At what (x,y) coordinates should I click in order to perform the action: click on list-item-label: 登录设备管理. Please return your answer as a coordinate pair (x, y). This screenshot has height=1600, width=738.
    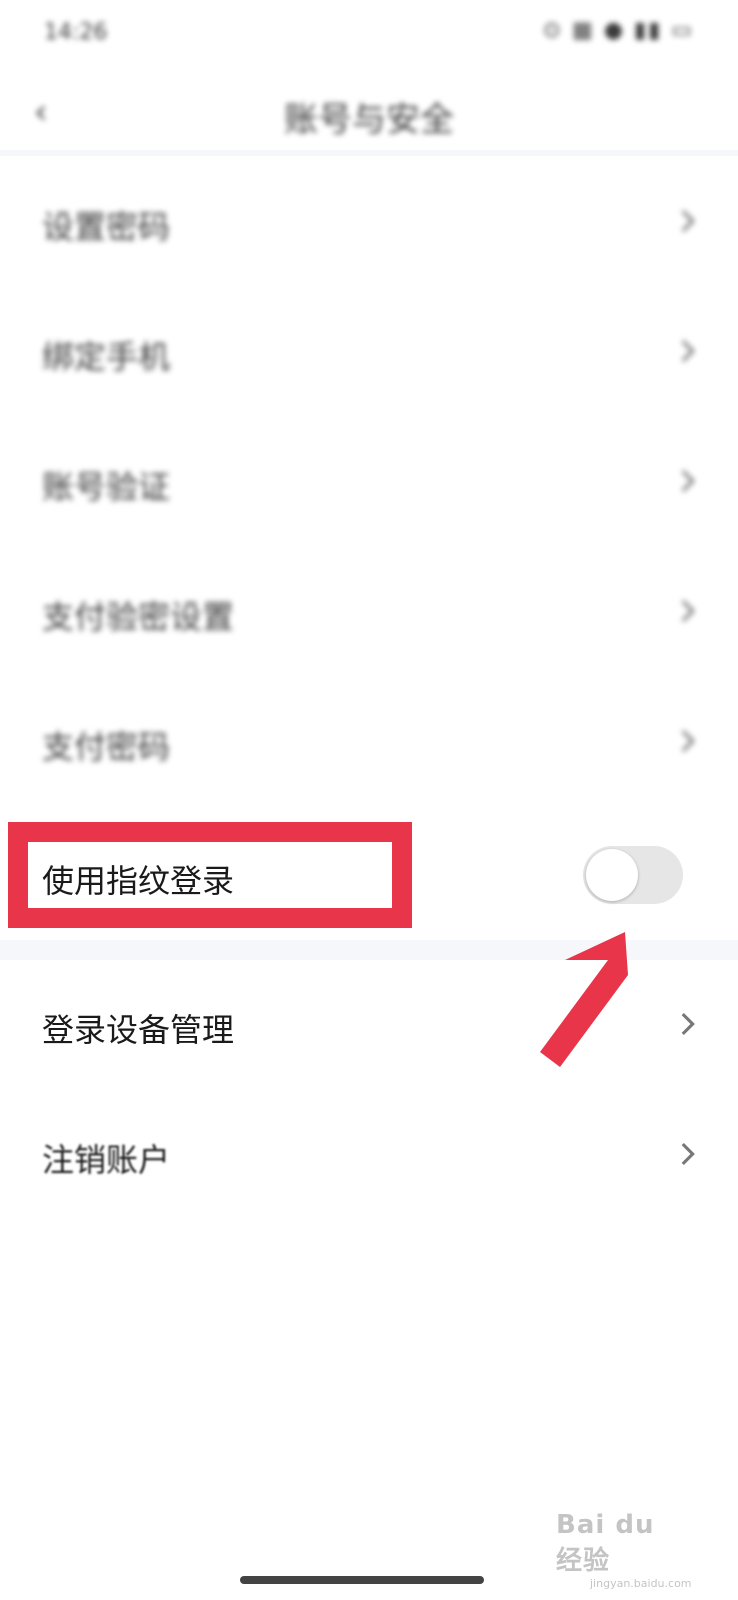
    Looking at the image, I should click on (138, 1030).